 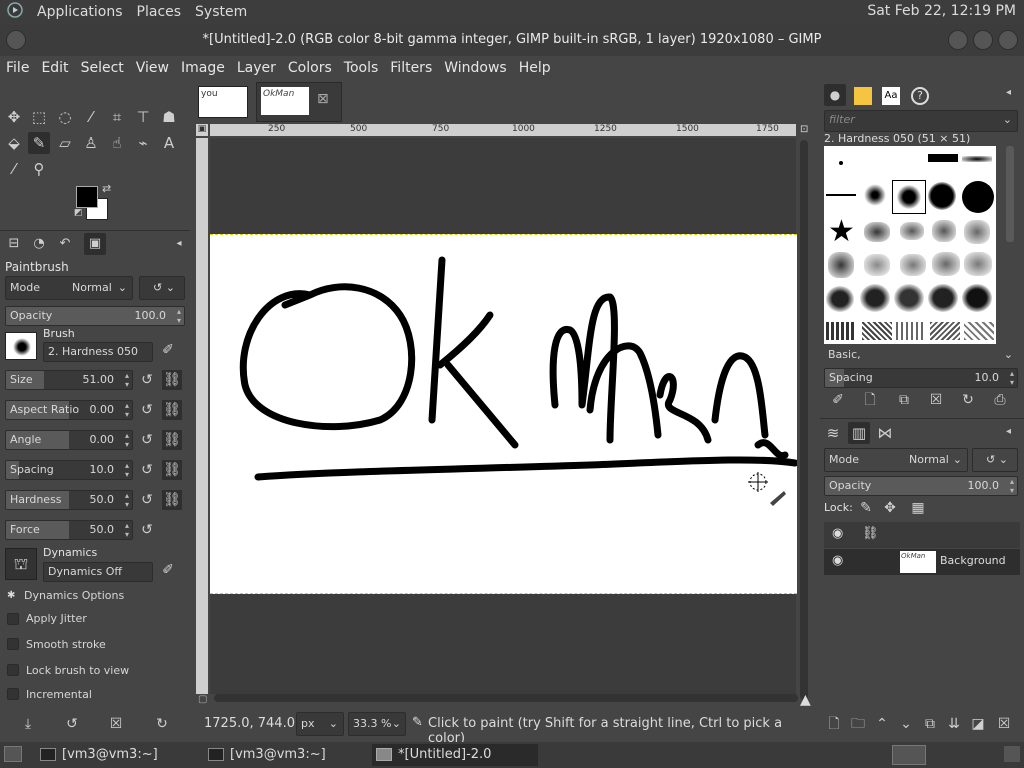 What do you see at coordinates (805, 700) in the screenshot?
I see `navigate-image-icon: ▲` at bounding box center [805, 700].